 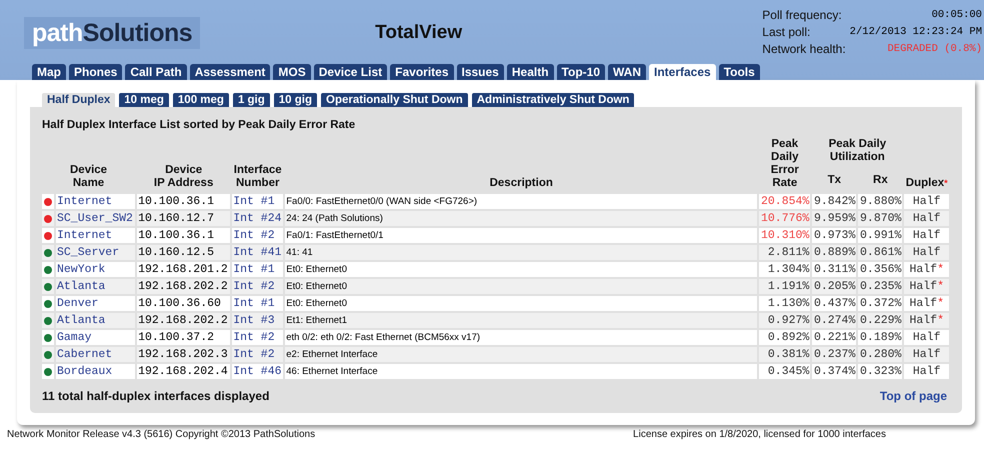 I want to click on nav-tab: Device List, so click(x=351, y=72).